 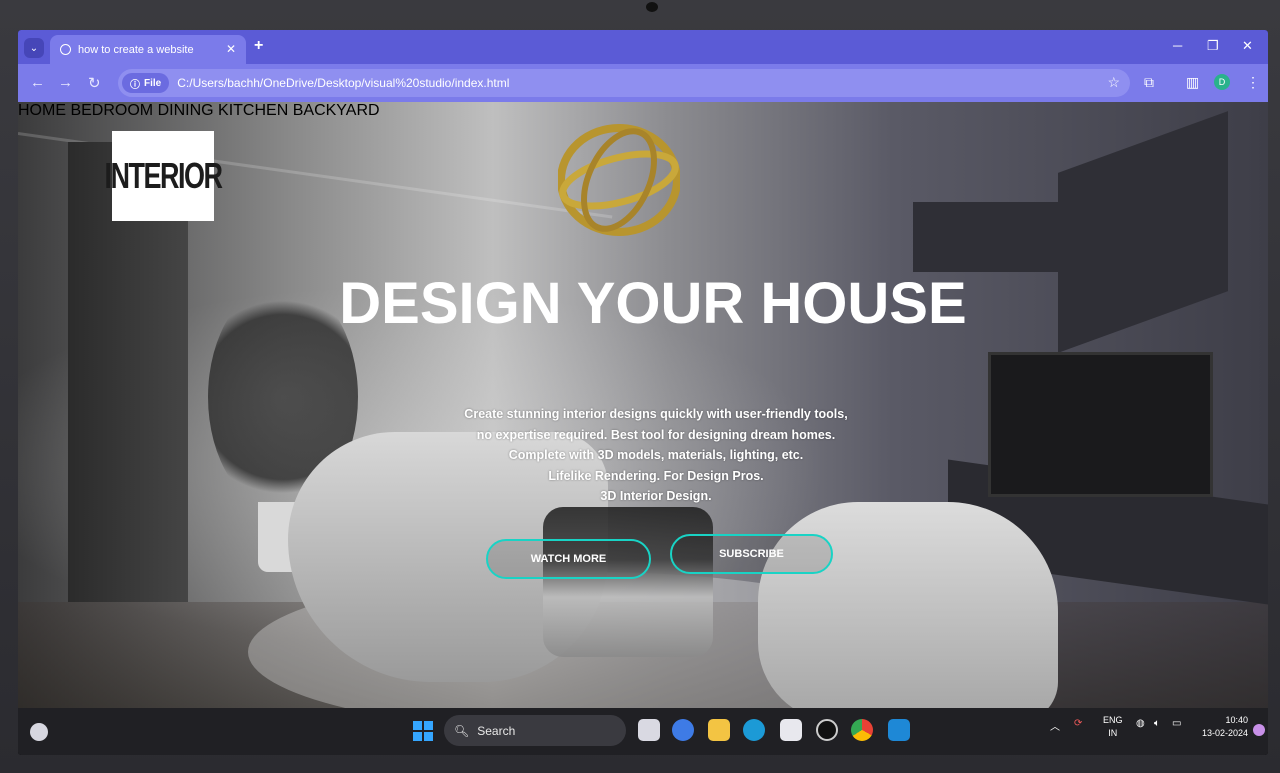 What do you see at coordinates (1149, 82) in the screenshot?
I see `extensions-icon: ⧉` at bounding box center [1149, 82].